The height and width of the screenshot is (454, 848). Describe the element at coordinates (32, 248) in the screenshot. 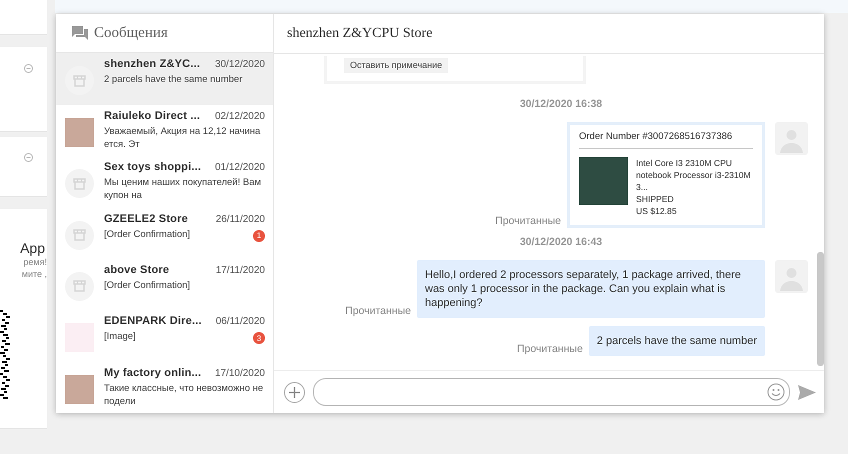

I see `app-title: App` at that location.